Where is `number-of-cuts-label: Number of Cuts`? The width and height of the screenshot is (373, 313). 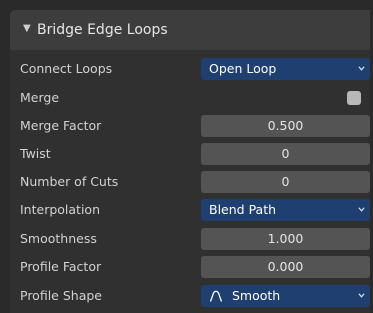
number-of-cuts-label: Number of Cuts is located at coordinates (69, 181).